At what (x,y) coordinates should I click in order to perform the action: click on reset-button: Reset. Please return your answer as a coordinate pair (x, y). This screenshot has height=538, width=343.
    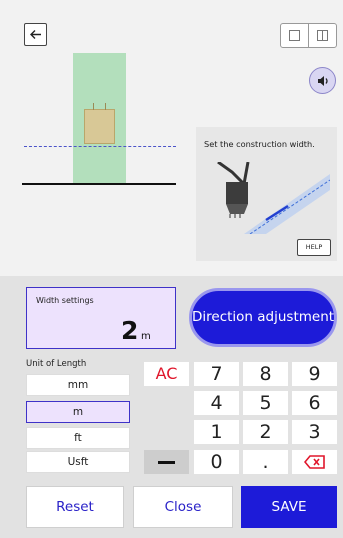
    Looking at the image, I should click on (75, 507).